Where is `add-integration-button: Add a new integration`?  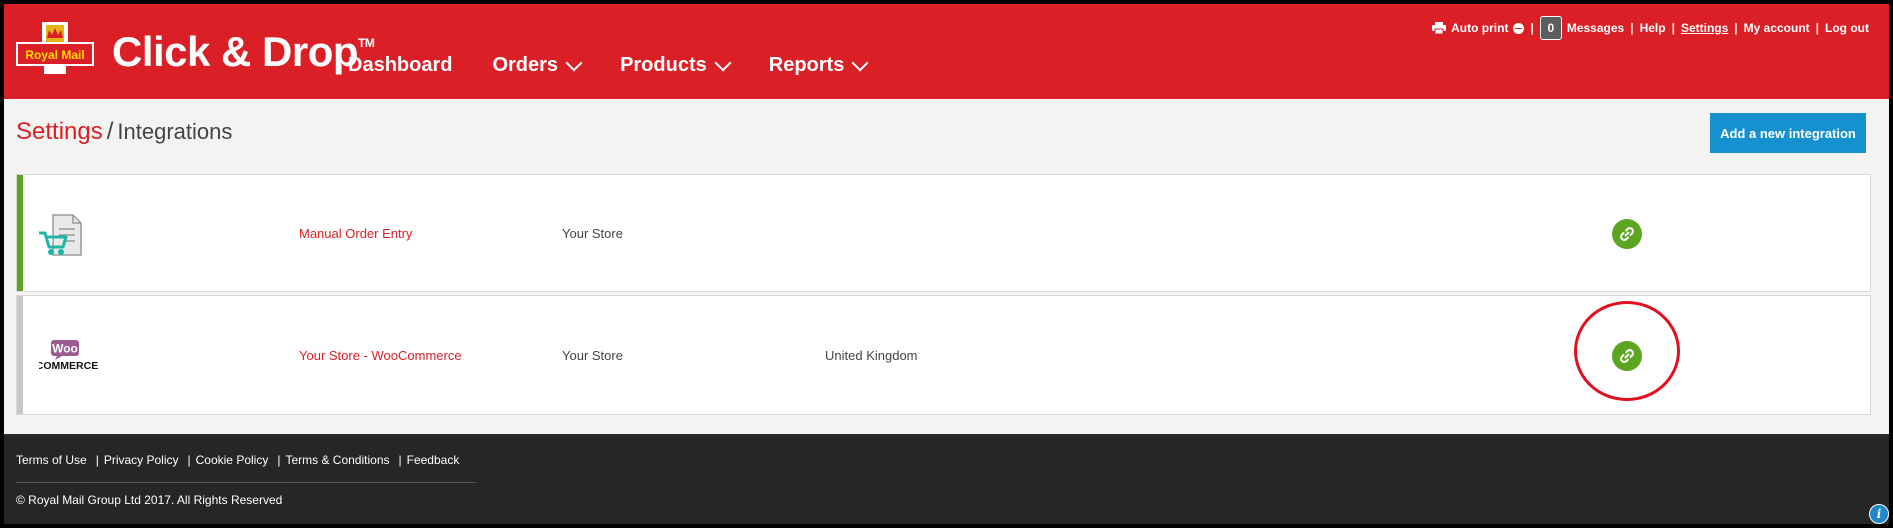 add-integration-button: Add a new integration is located at coordinates (1788, 133).